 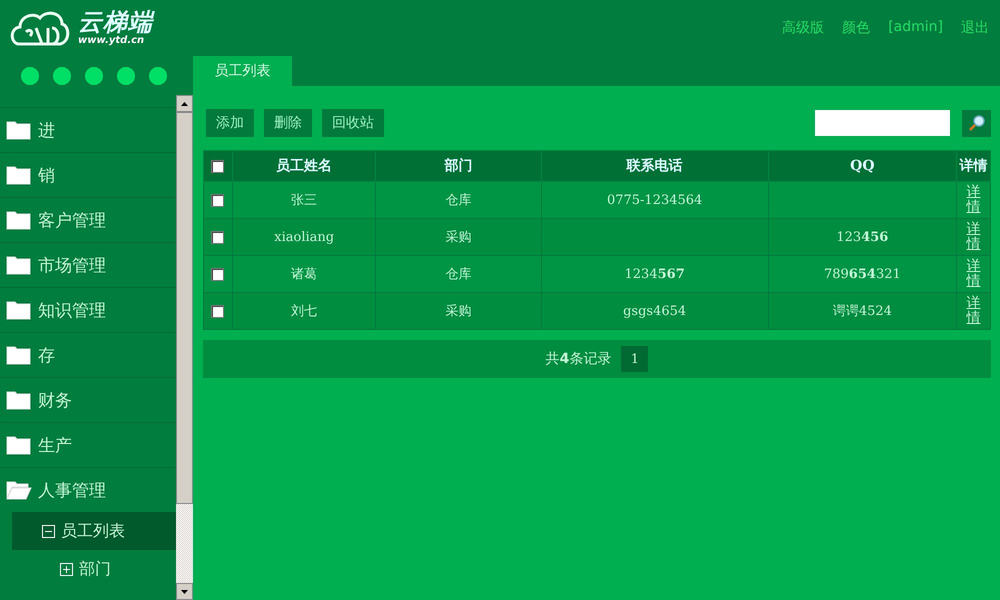 What do you see at coordinates (288, 123) in the screenshot?
I see `toolbar-button: 删除` at bounding box center [288, 123].